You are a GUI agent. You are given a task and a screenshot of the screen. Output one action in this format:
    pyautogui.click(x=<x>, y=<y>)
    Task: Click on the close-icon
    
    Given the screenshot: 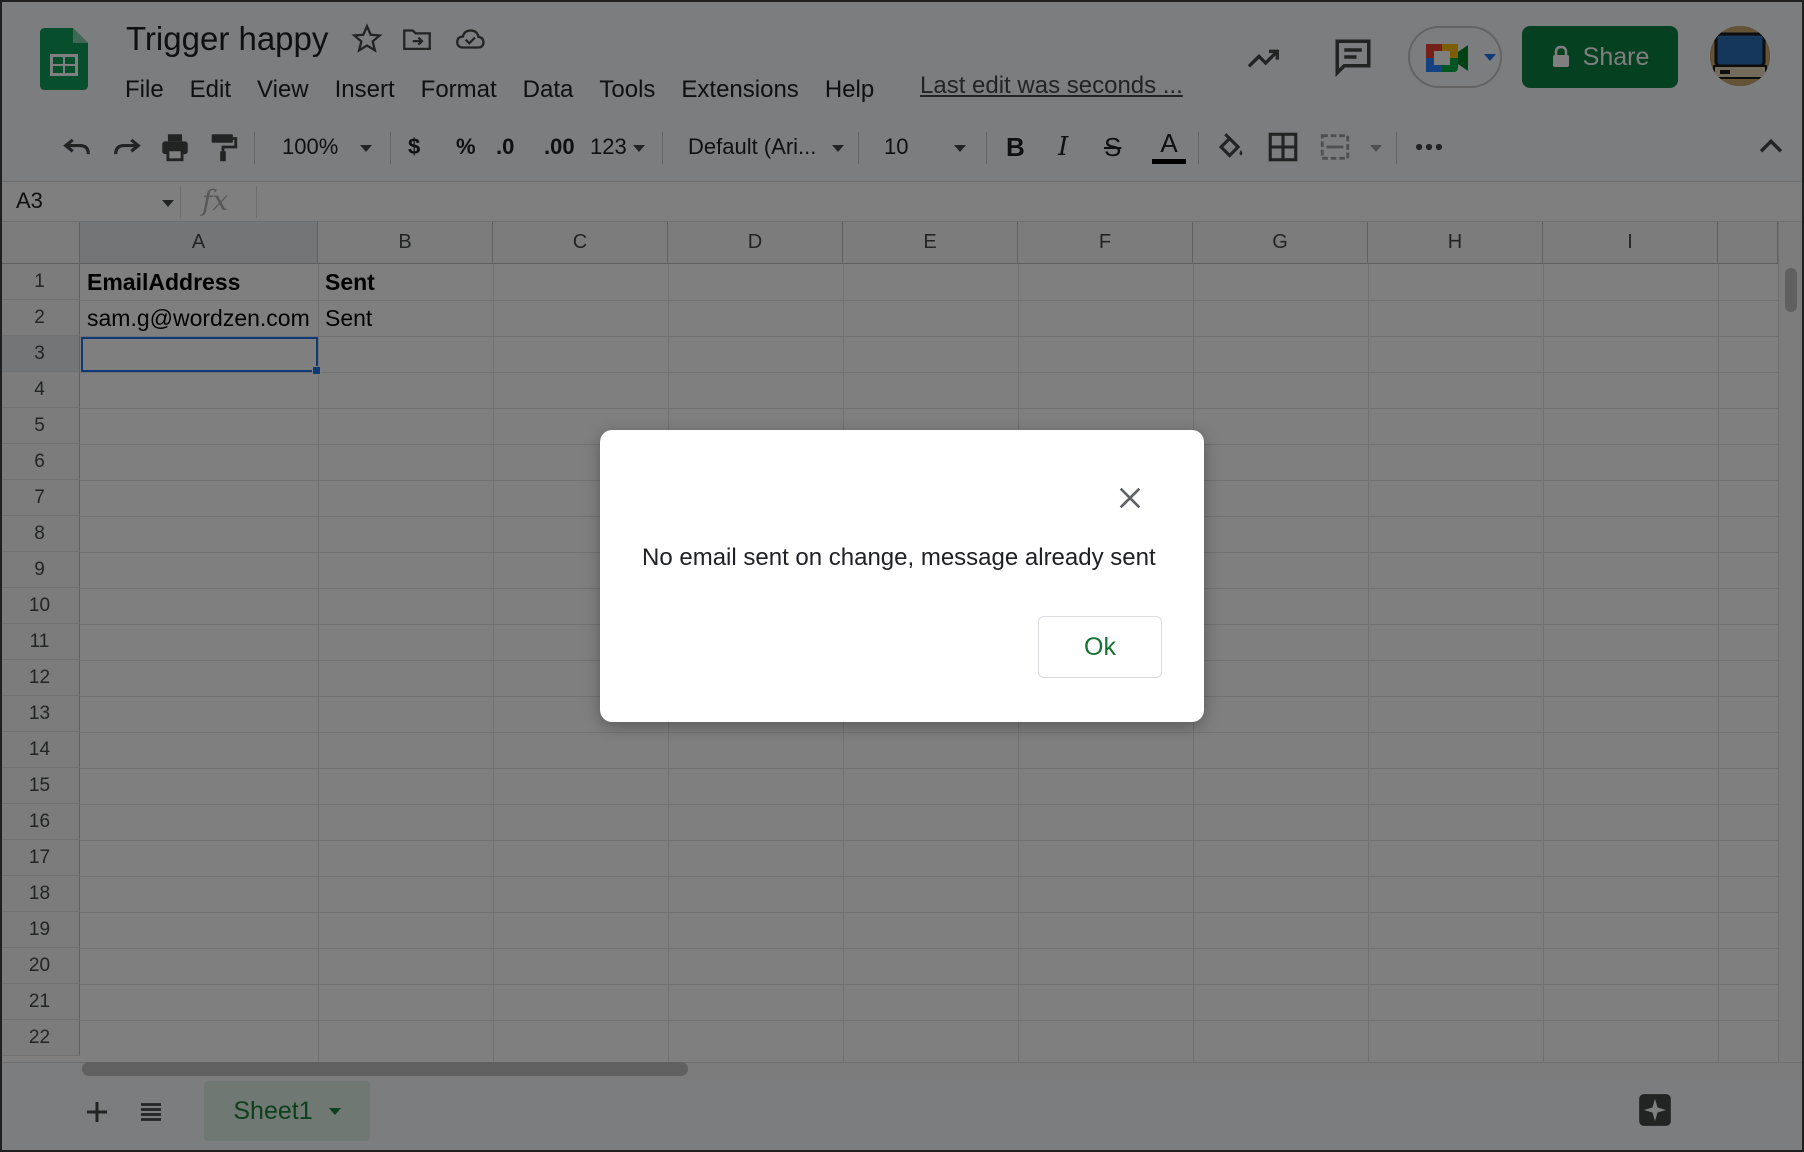 What is the action you would take?
    pyautogui.click(x=1130, y=498)
    